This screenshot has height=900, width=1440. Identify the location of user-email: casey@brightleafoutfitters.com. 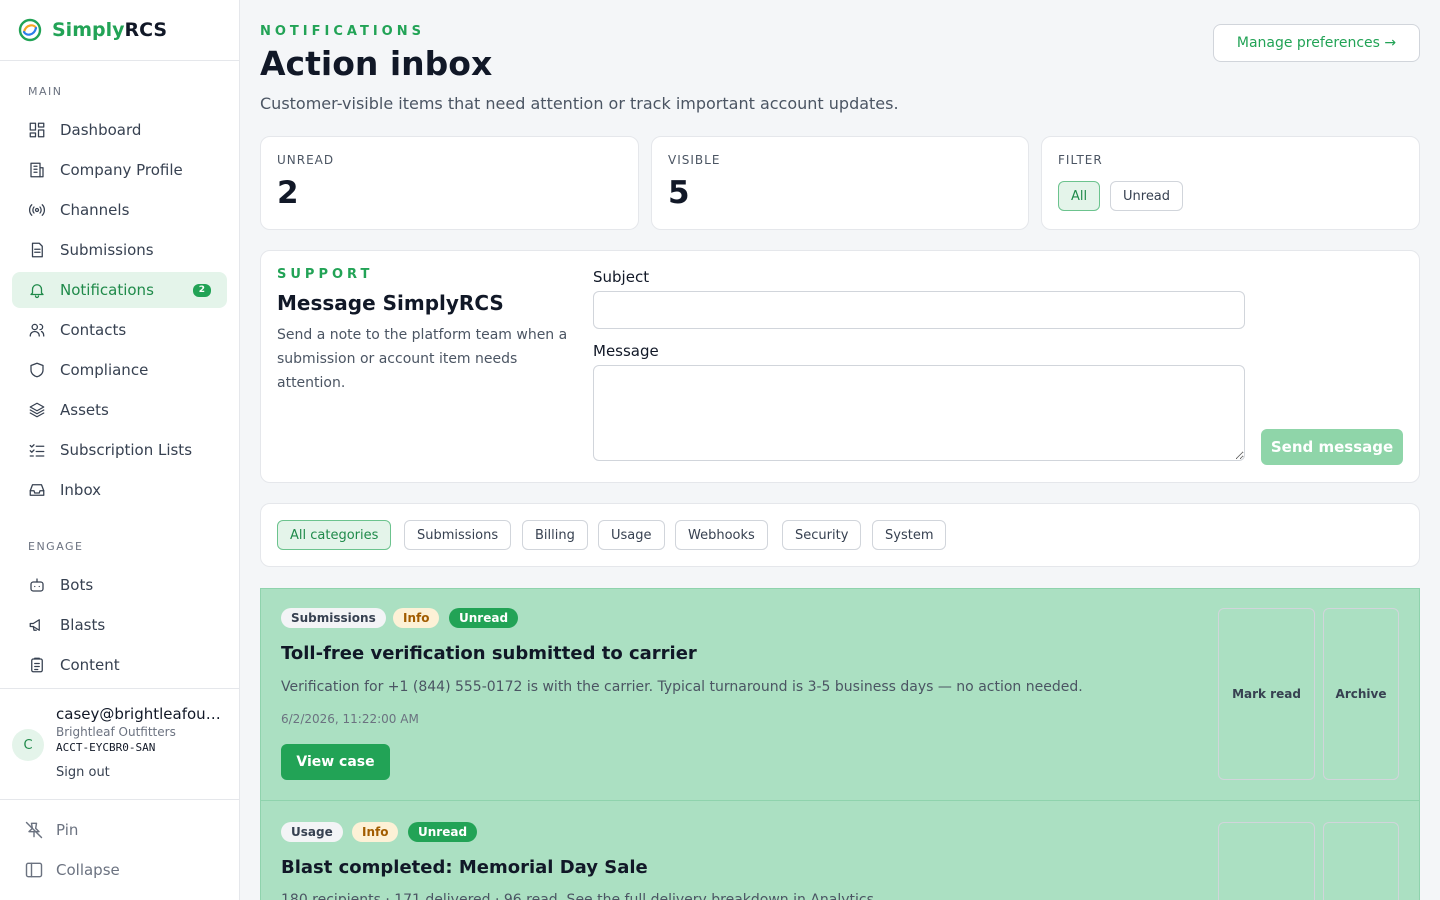
(141, 714).